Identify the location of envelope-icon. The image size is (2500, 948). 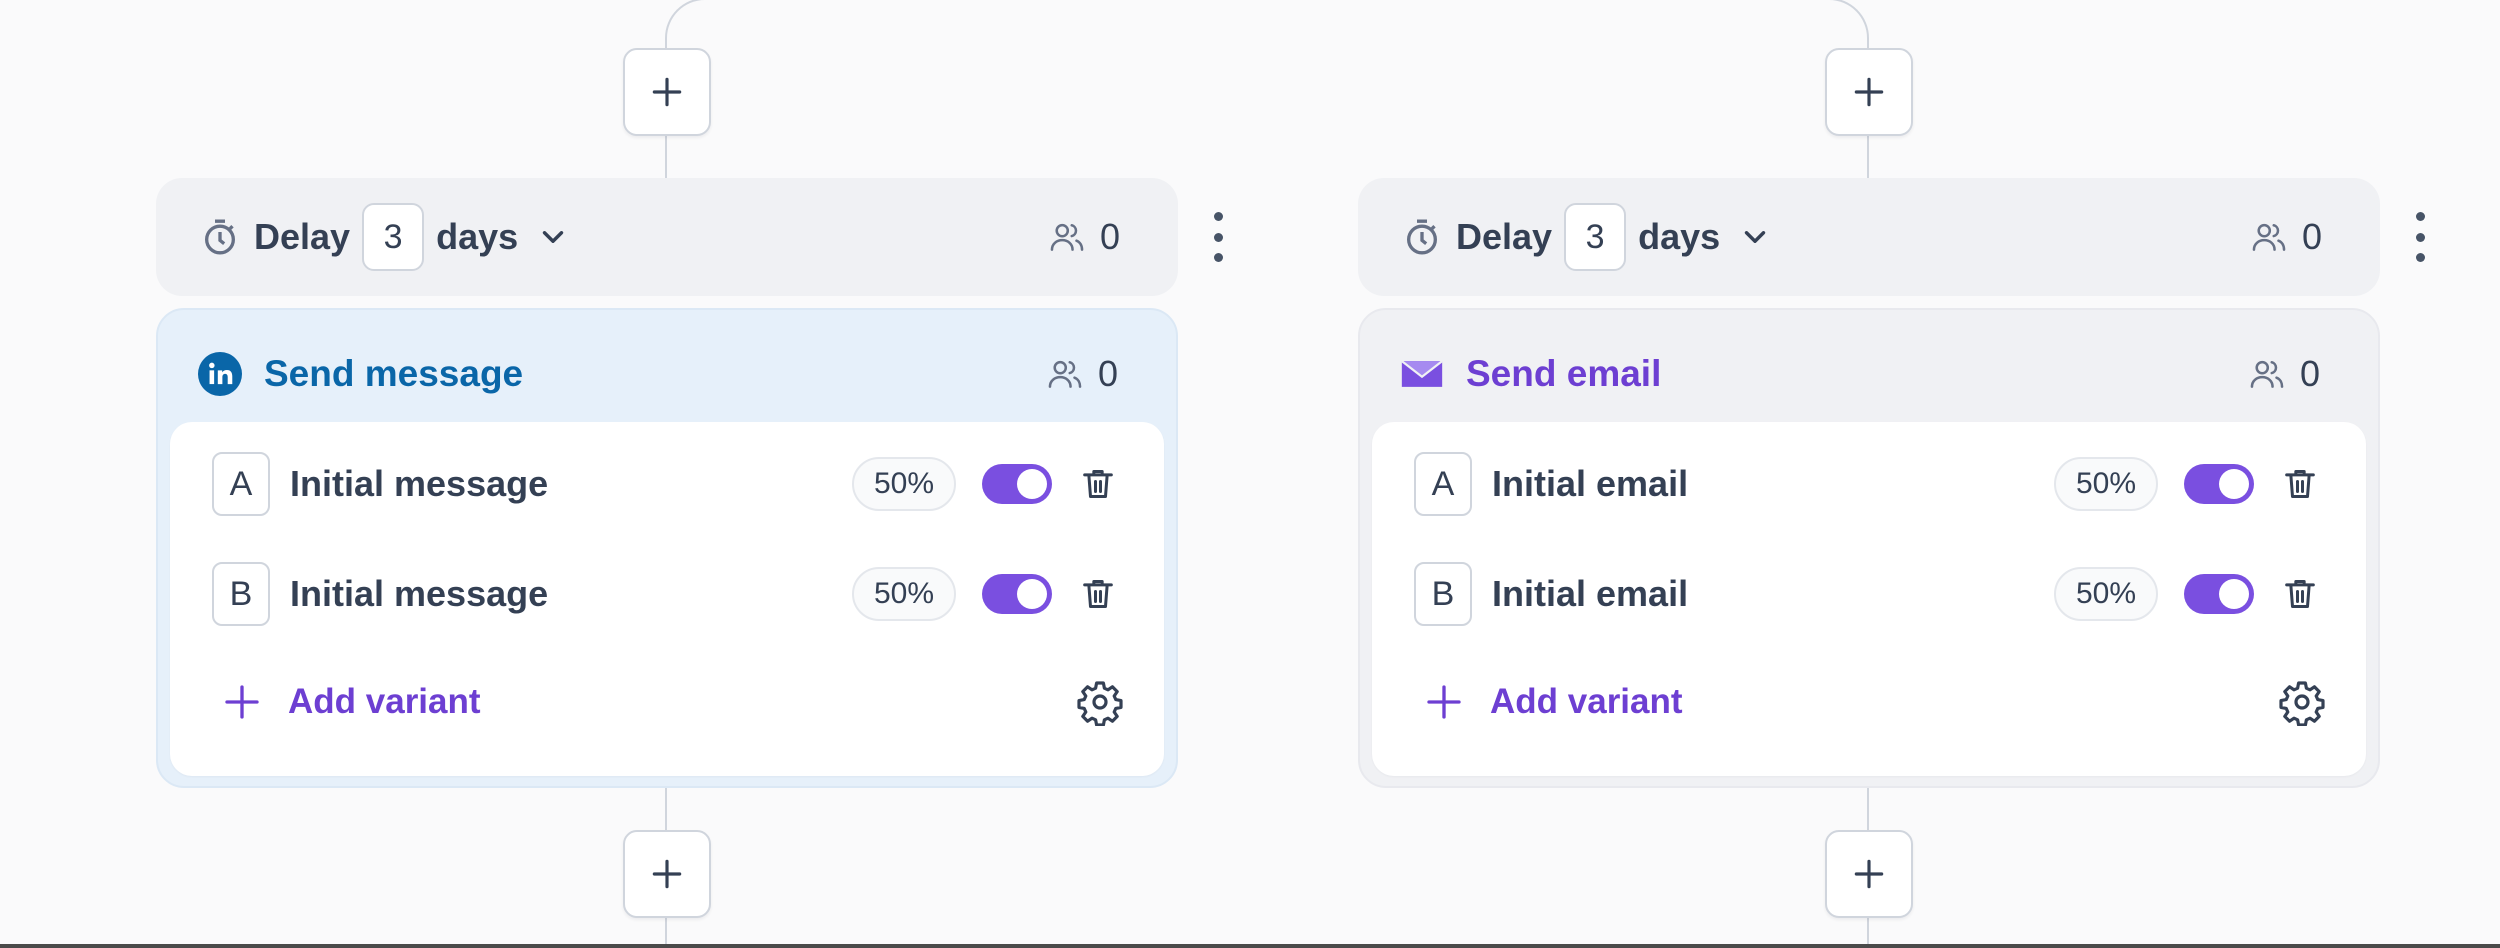
(1422, 373).